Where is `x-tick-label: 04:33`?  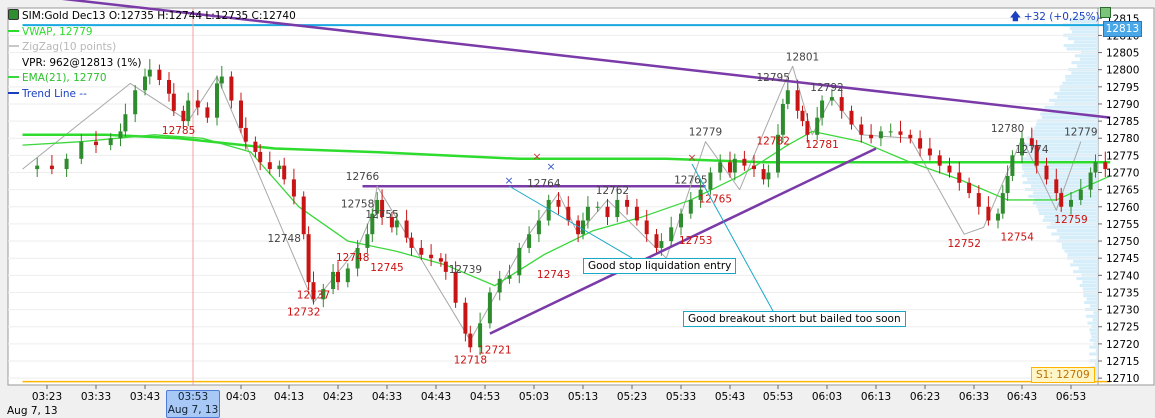
x-tick-label: 04:33 is located at coordinates (387, 397).